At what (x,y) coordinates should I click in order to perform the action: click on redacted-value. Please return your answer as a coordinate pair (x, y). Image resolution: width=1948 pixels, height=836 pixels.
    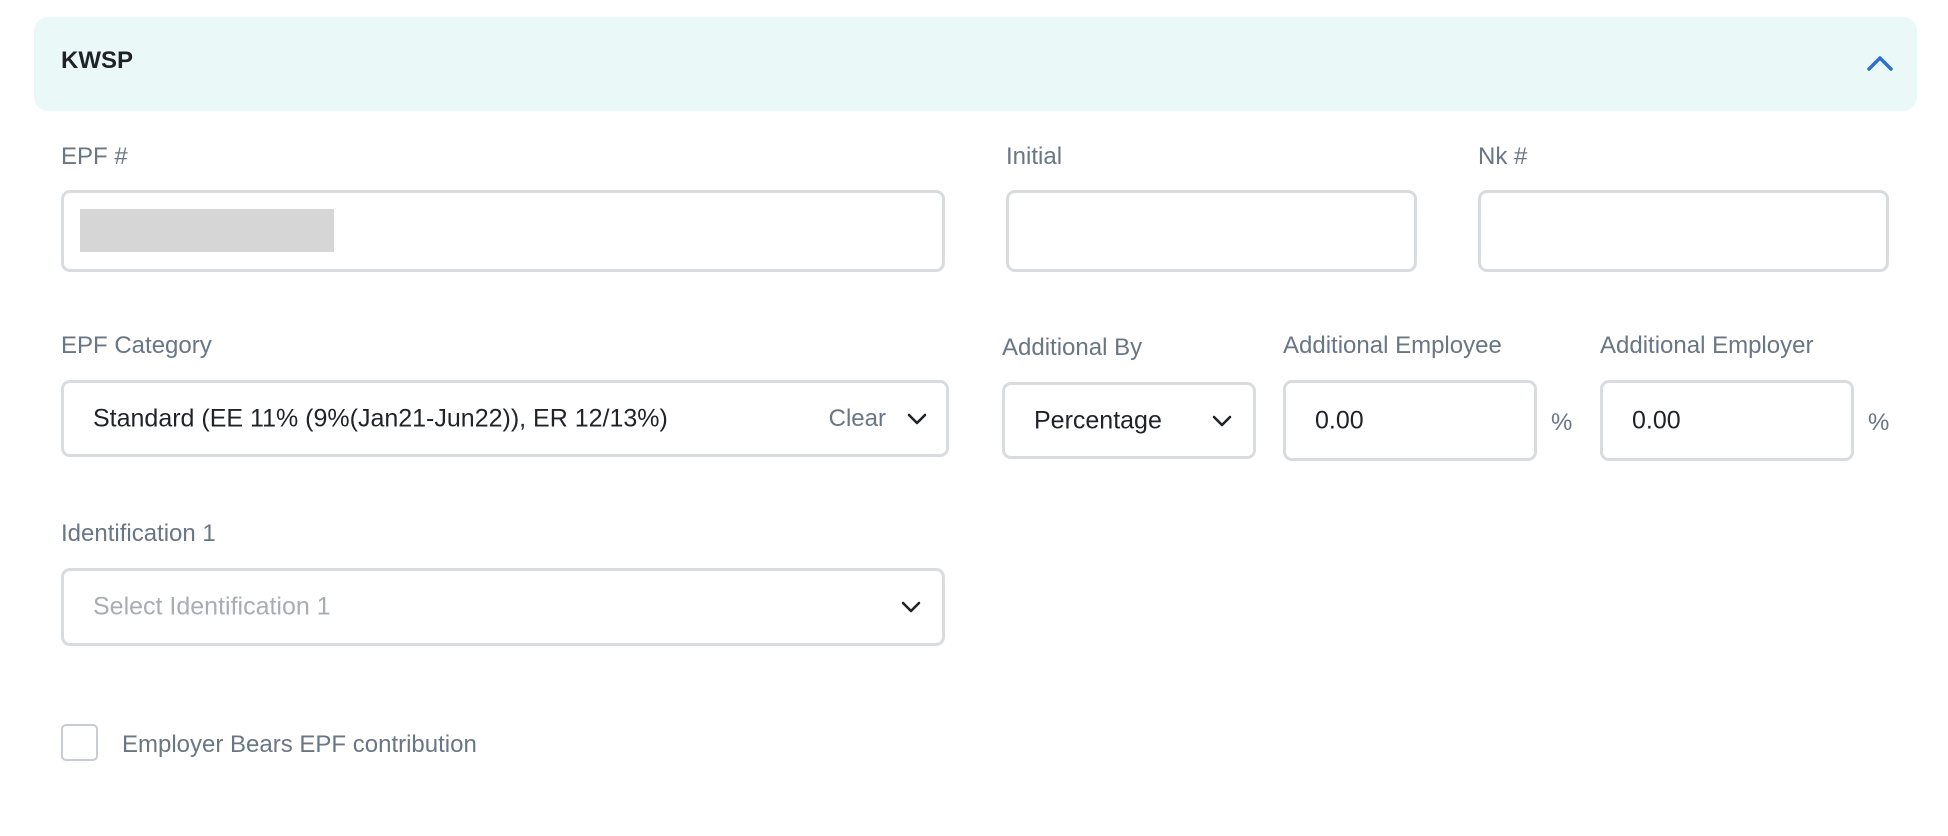
    Looking at the image, I should click on (207, 230).